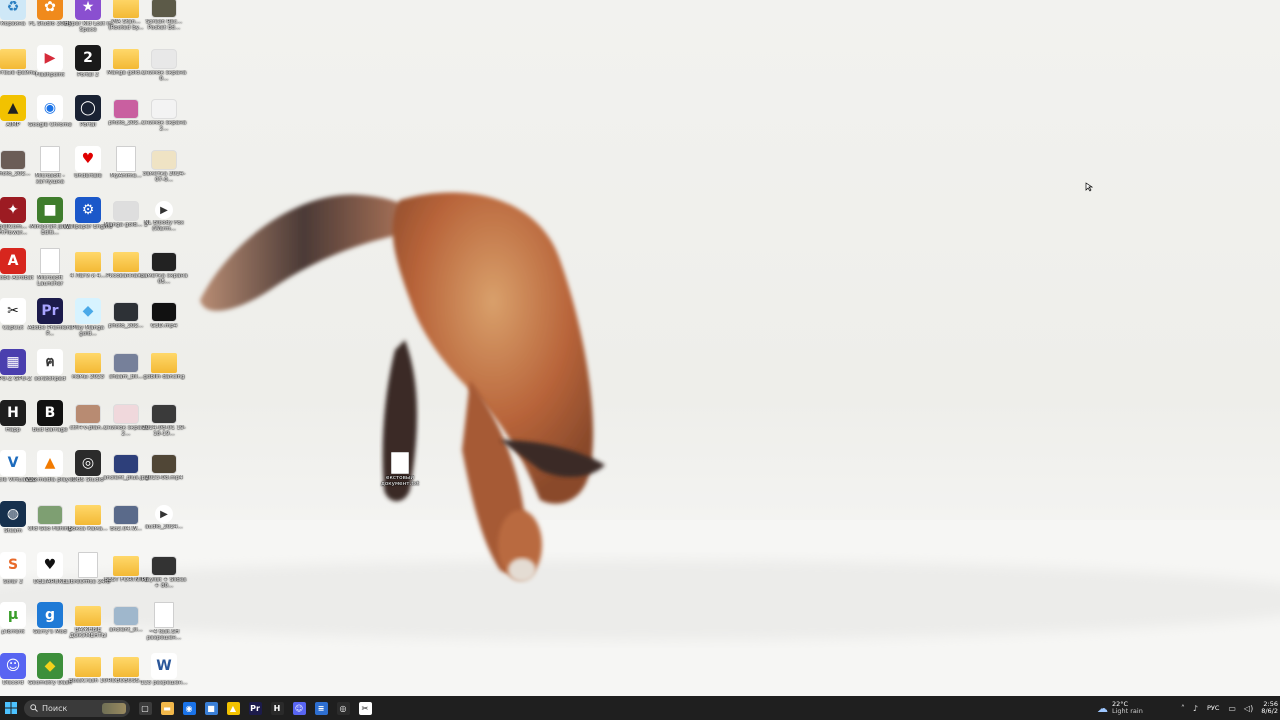  What do you see at coordinates (400, 463) in the screenshot?
I see `text-document-icon` at bounding box center [400, 463].